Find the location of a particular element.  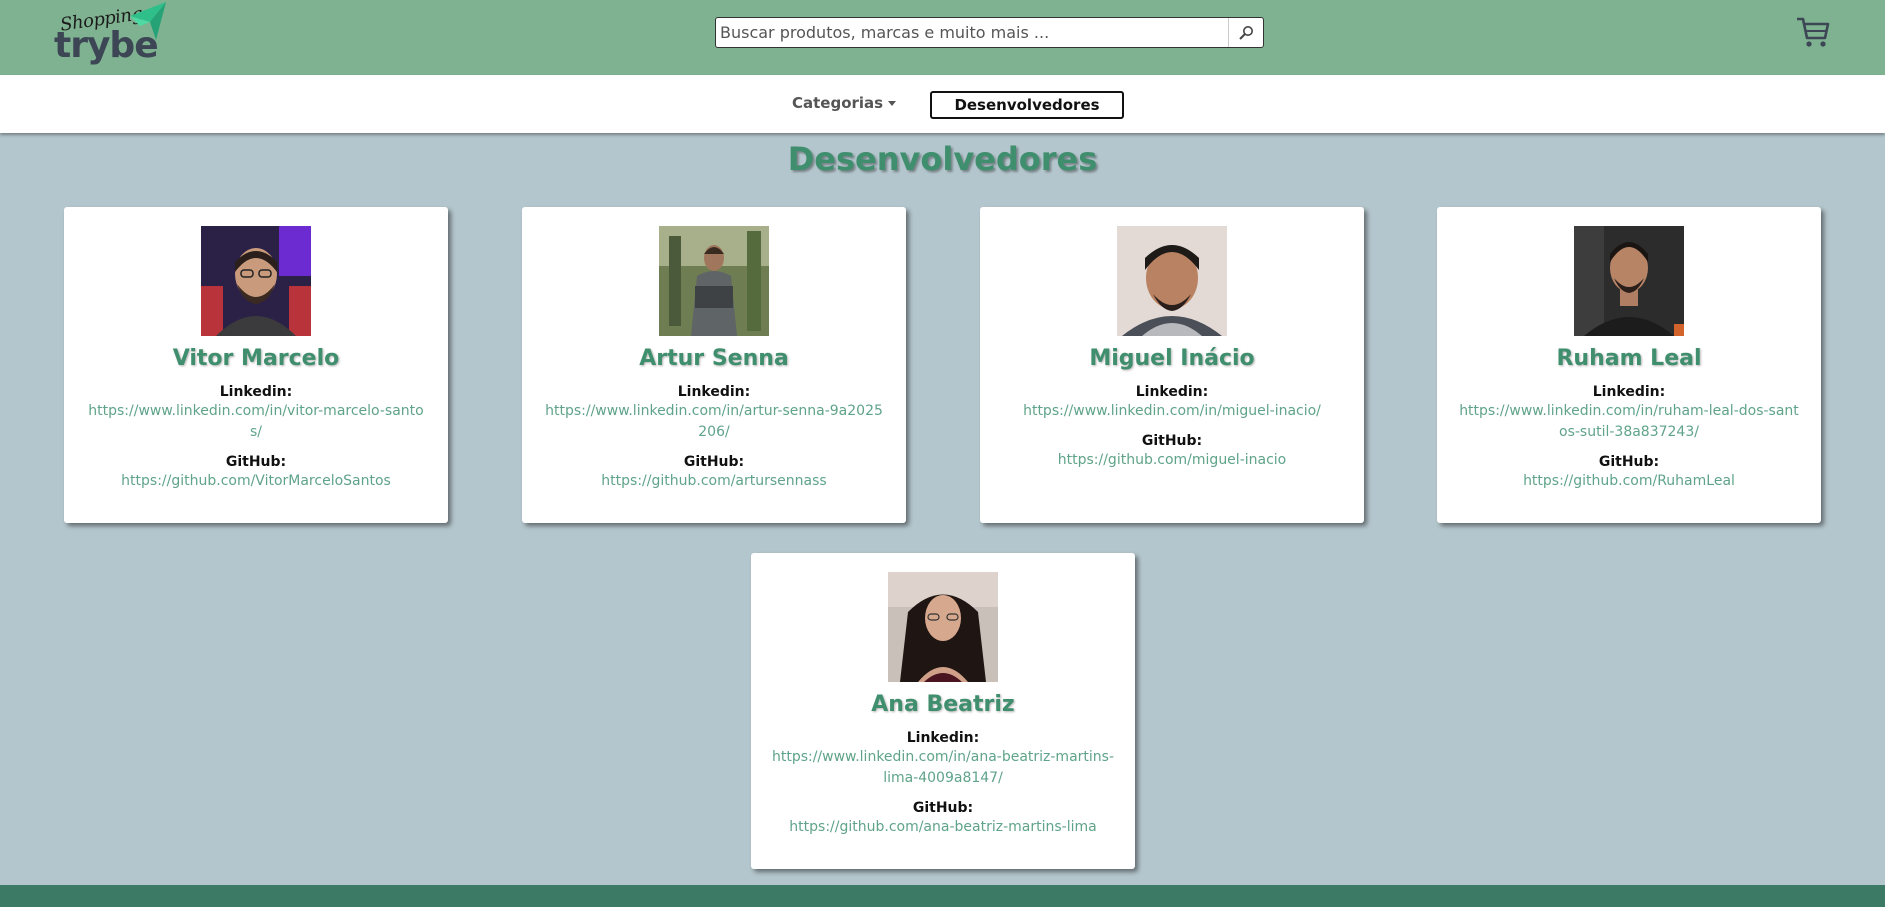

developers-button: Desenvolvedores is located at coordinates (1027, 105).